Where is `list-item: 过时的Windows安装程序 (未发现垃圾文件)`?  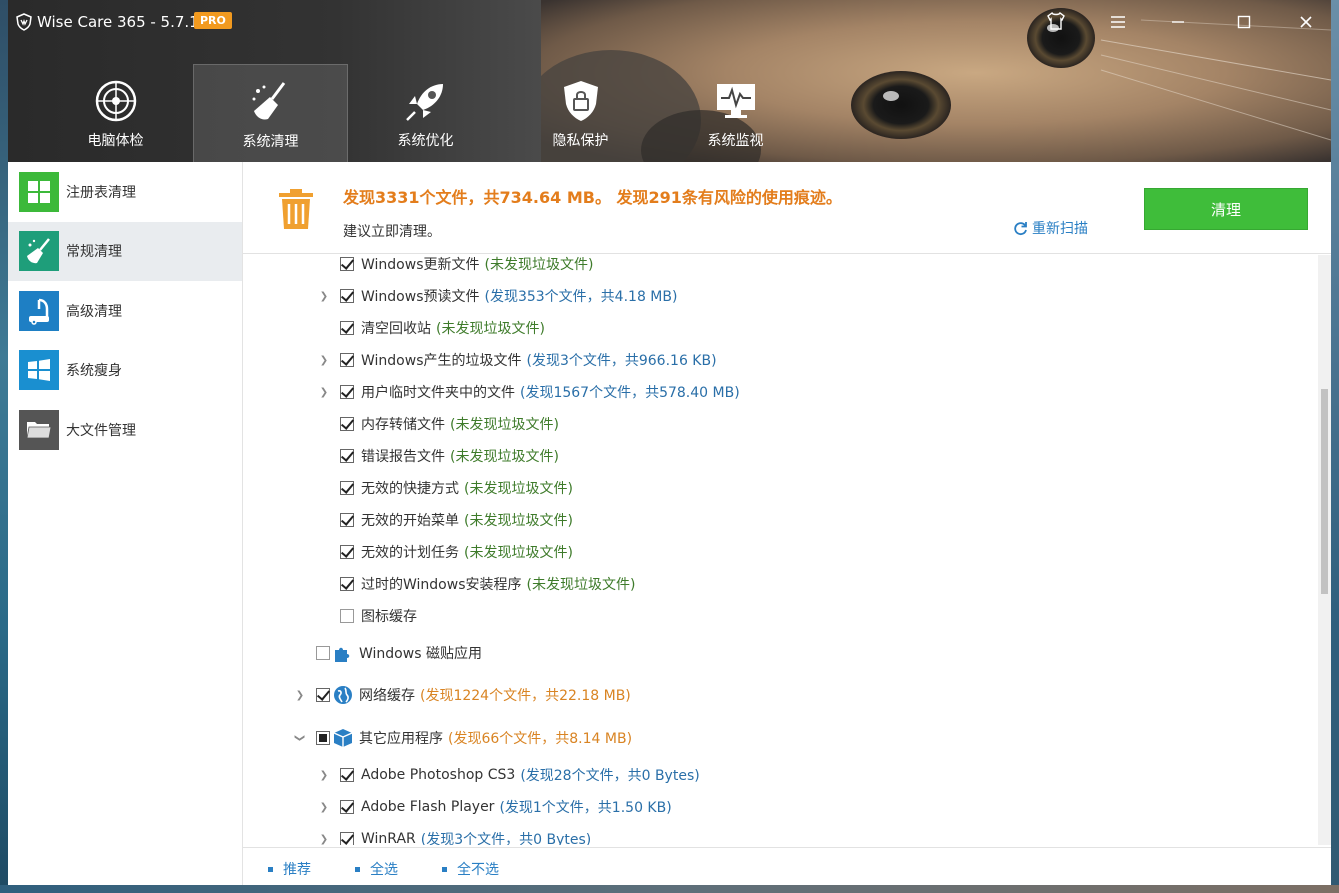 list-item: 过时的Windows安装程序 (未发现垃圾文件) is located at coordinates (476, 584).